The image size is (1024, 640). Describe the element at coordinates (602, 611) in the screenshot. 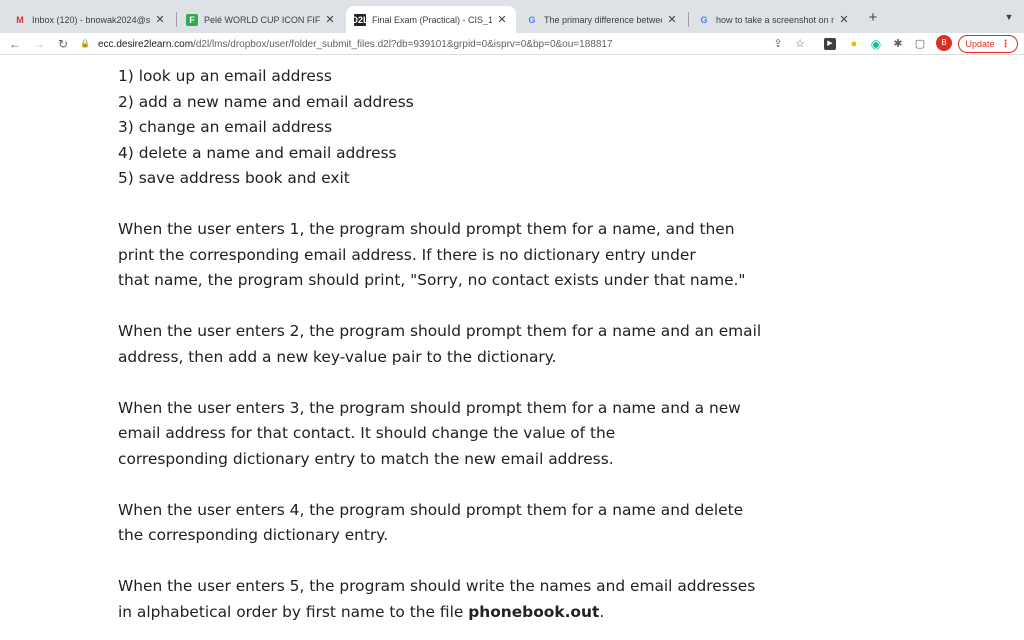

I see `paragraph-period: .` at that location.